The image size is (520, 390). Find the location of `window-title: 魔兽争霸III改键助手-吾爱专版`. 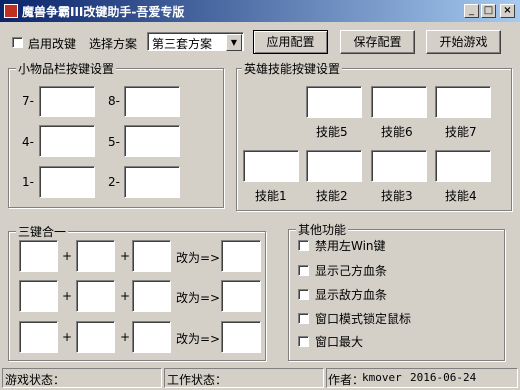

window-title: 魔兽争霸III改键助手-吾爱专版 is located at coordinates (103, 12).